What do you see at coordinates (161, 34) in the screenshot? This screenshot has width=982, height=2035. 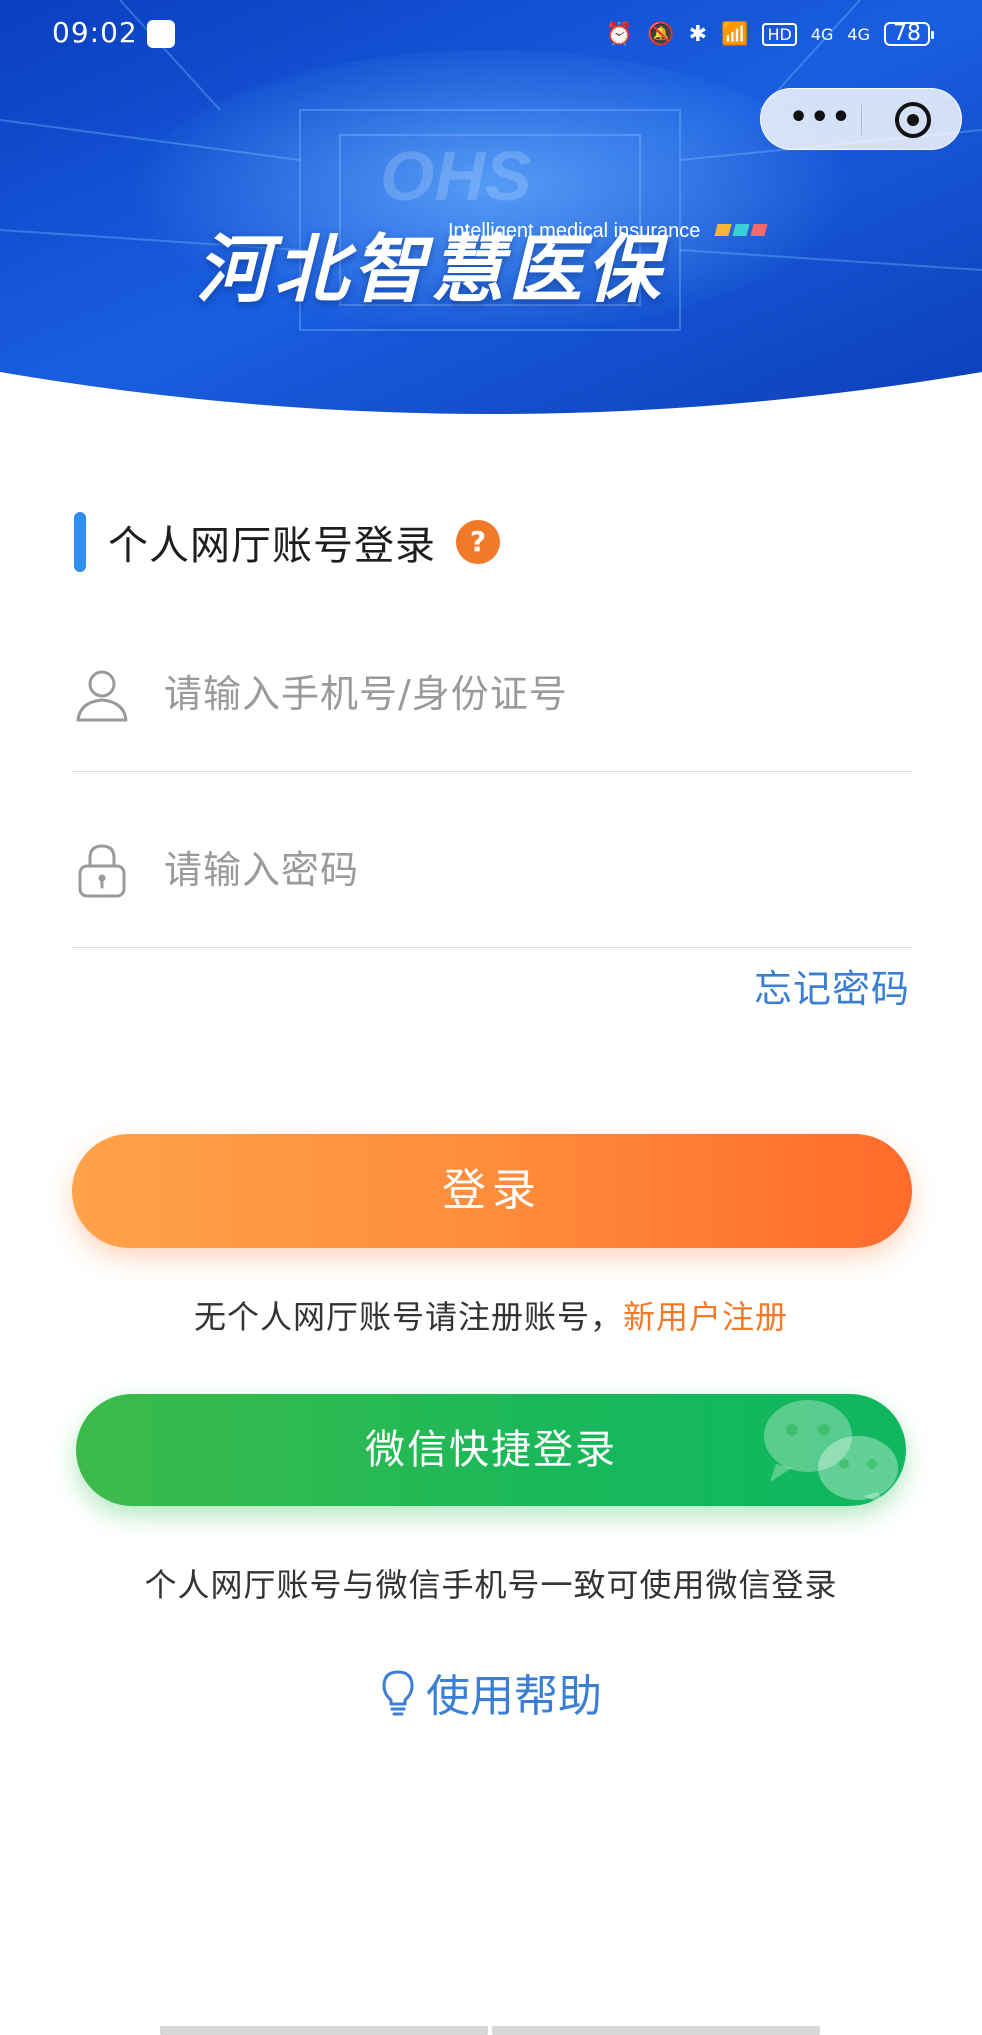 I see `baidu-app-icon` at bounding box center [161, 34].